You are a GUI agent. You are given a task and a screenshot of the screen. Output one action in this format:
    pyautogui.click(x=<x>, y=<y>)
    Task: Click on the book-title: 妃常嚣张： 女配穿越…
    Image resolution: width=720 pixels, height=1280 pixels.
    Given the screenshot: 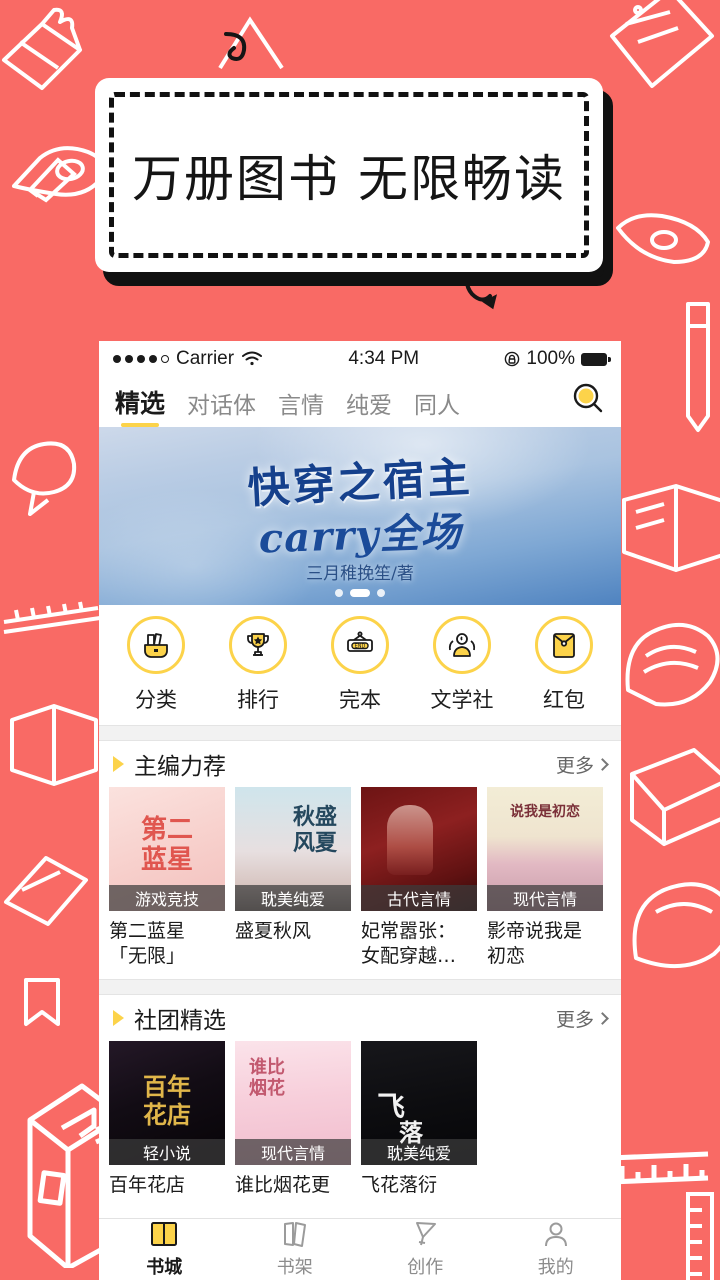 What is the action you would take?
    pyautogui.click(x=409, y=943)
    